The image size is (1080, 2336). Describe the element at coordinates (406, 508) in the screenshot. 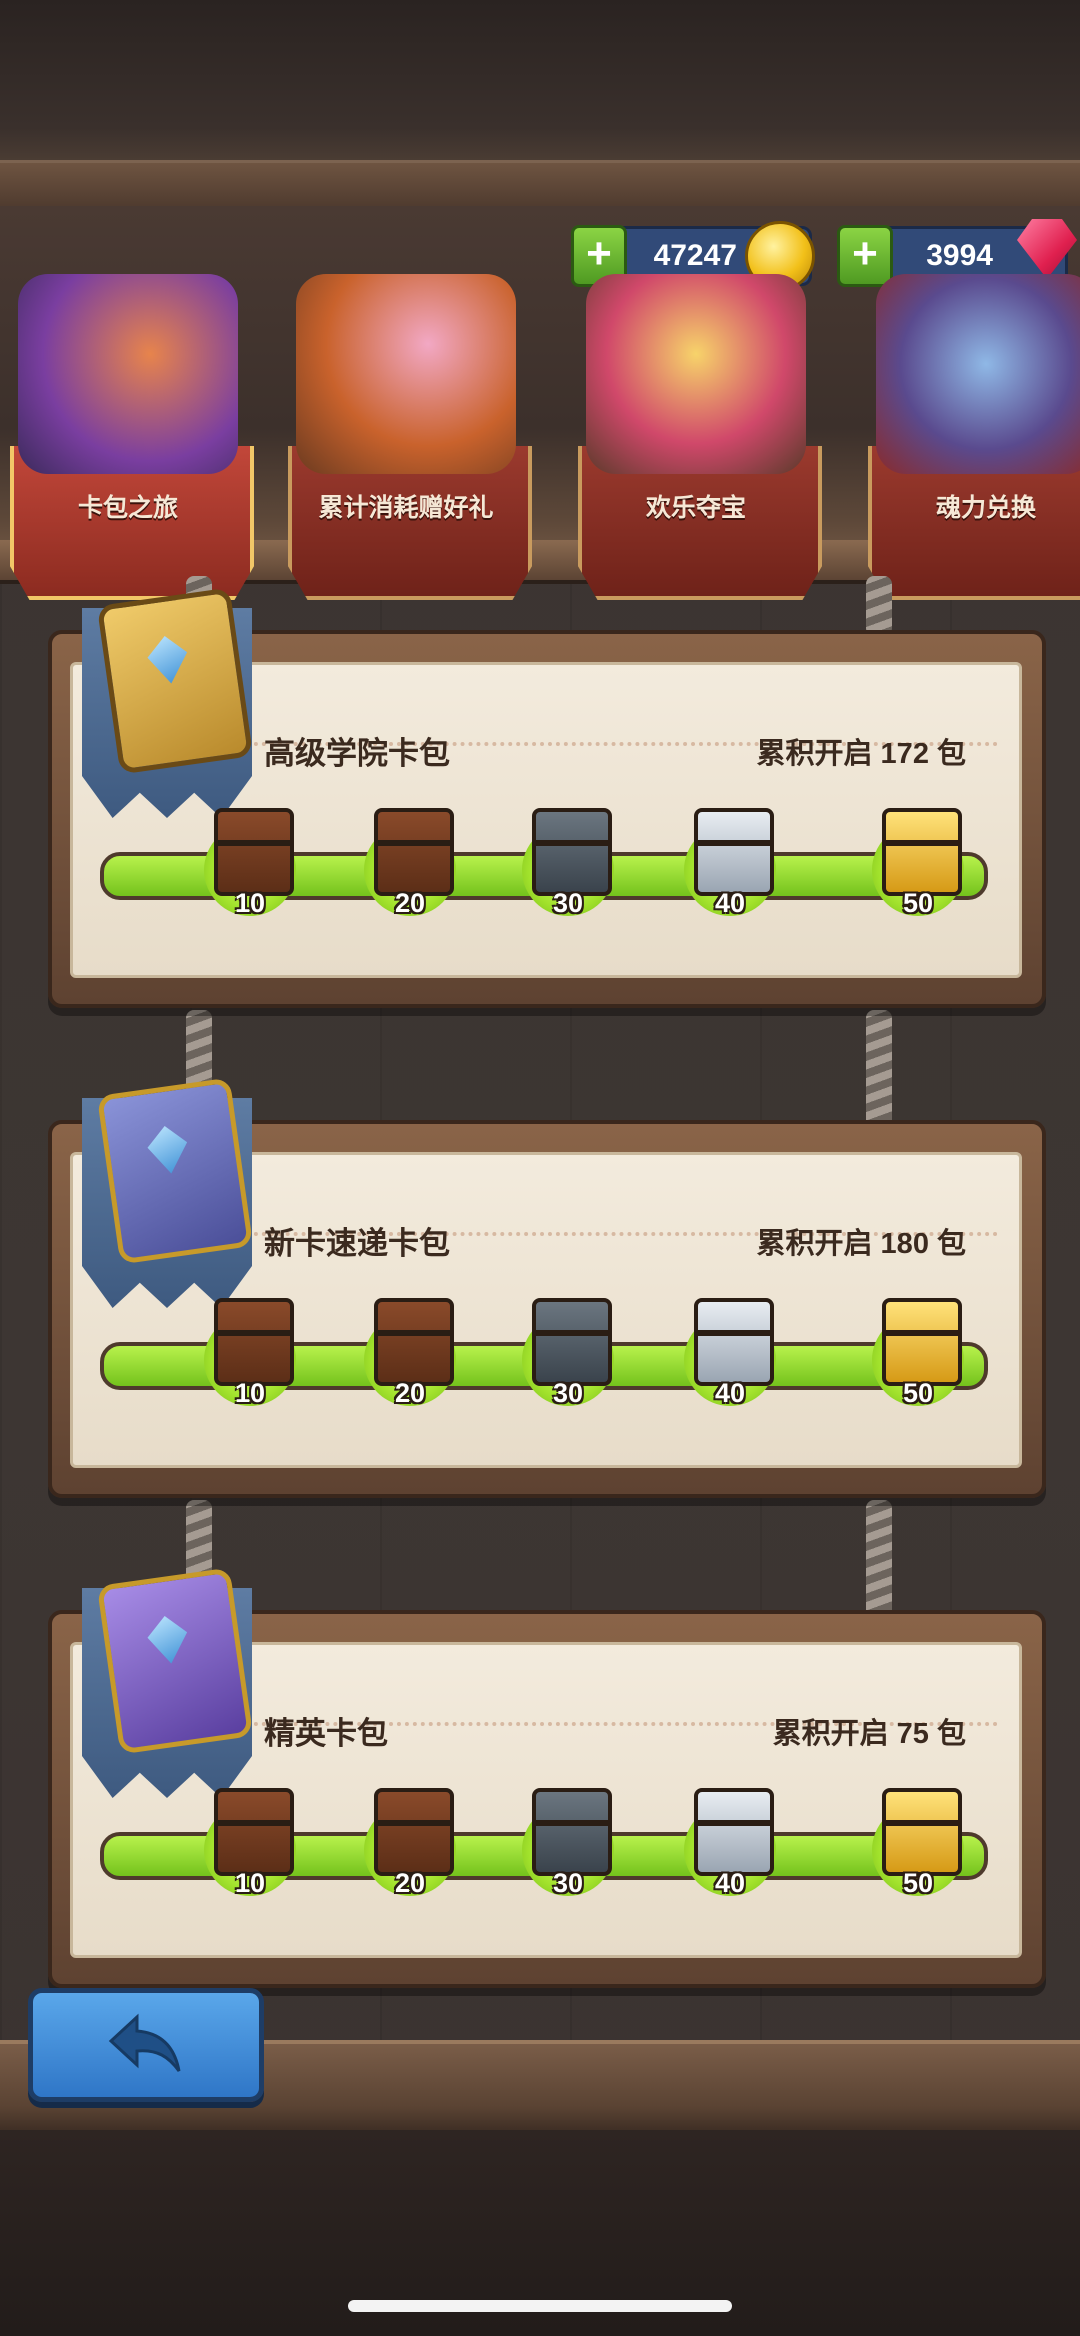

I see `tab-label: 累计消耗赠好礼` at that location.